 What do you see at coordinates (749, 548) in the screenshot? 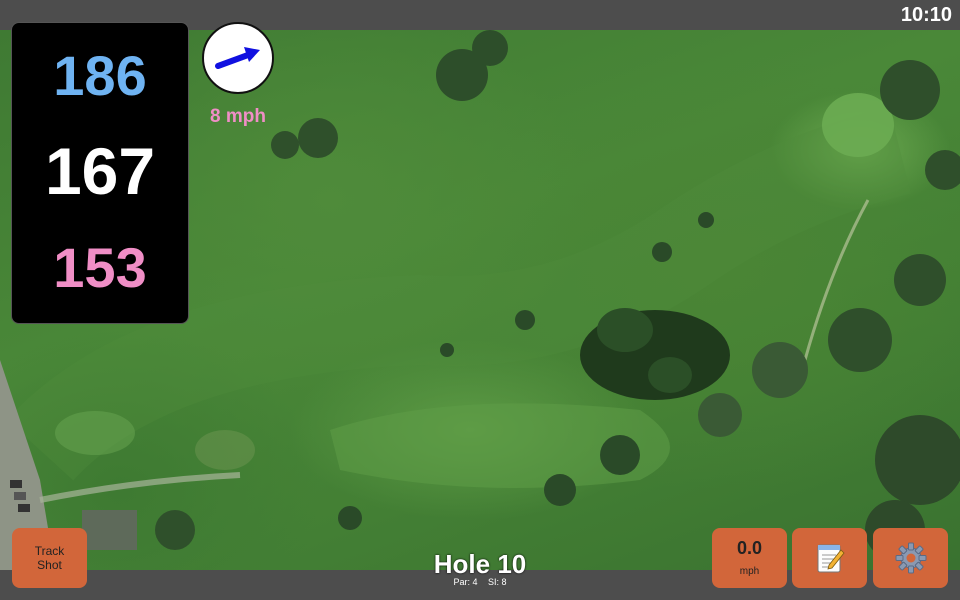
I see `speed-value: 0.0` at bounding box center [749, 548].